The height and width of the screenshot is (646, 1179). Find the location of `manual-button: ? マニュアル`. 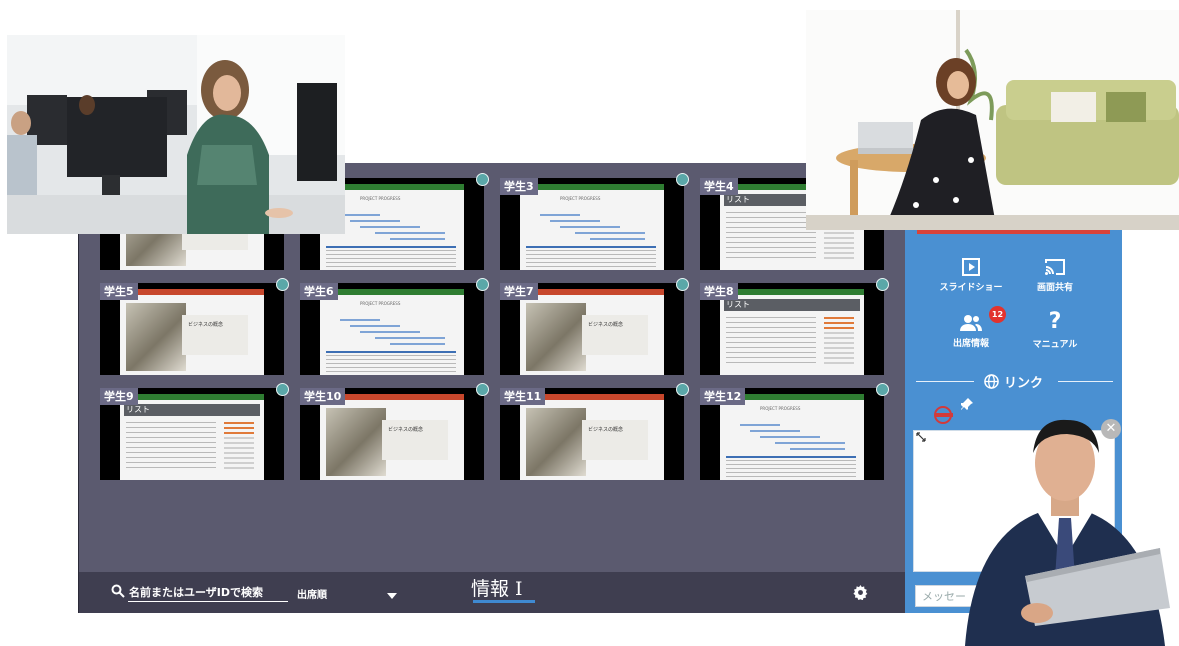

manual-button: ? マニュアル is located at coordinates (1055, 330).